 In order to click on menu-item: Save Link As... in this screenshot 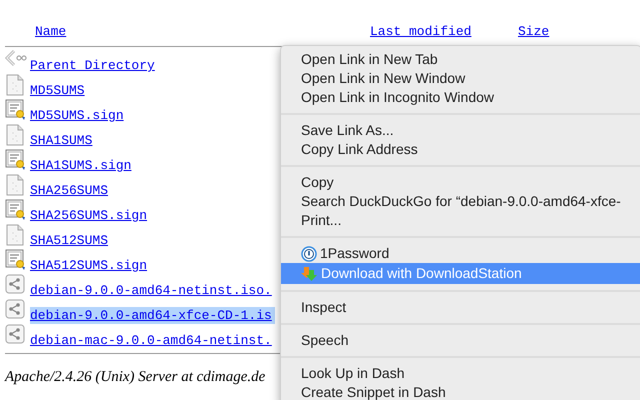, I will do `click(460, 130)`.